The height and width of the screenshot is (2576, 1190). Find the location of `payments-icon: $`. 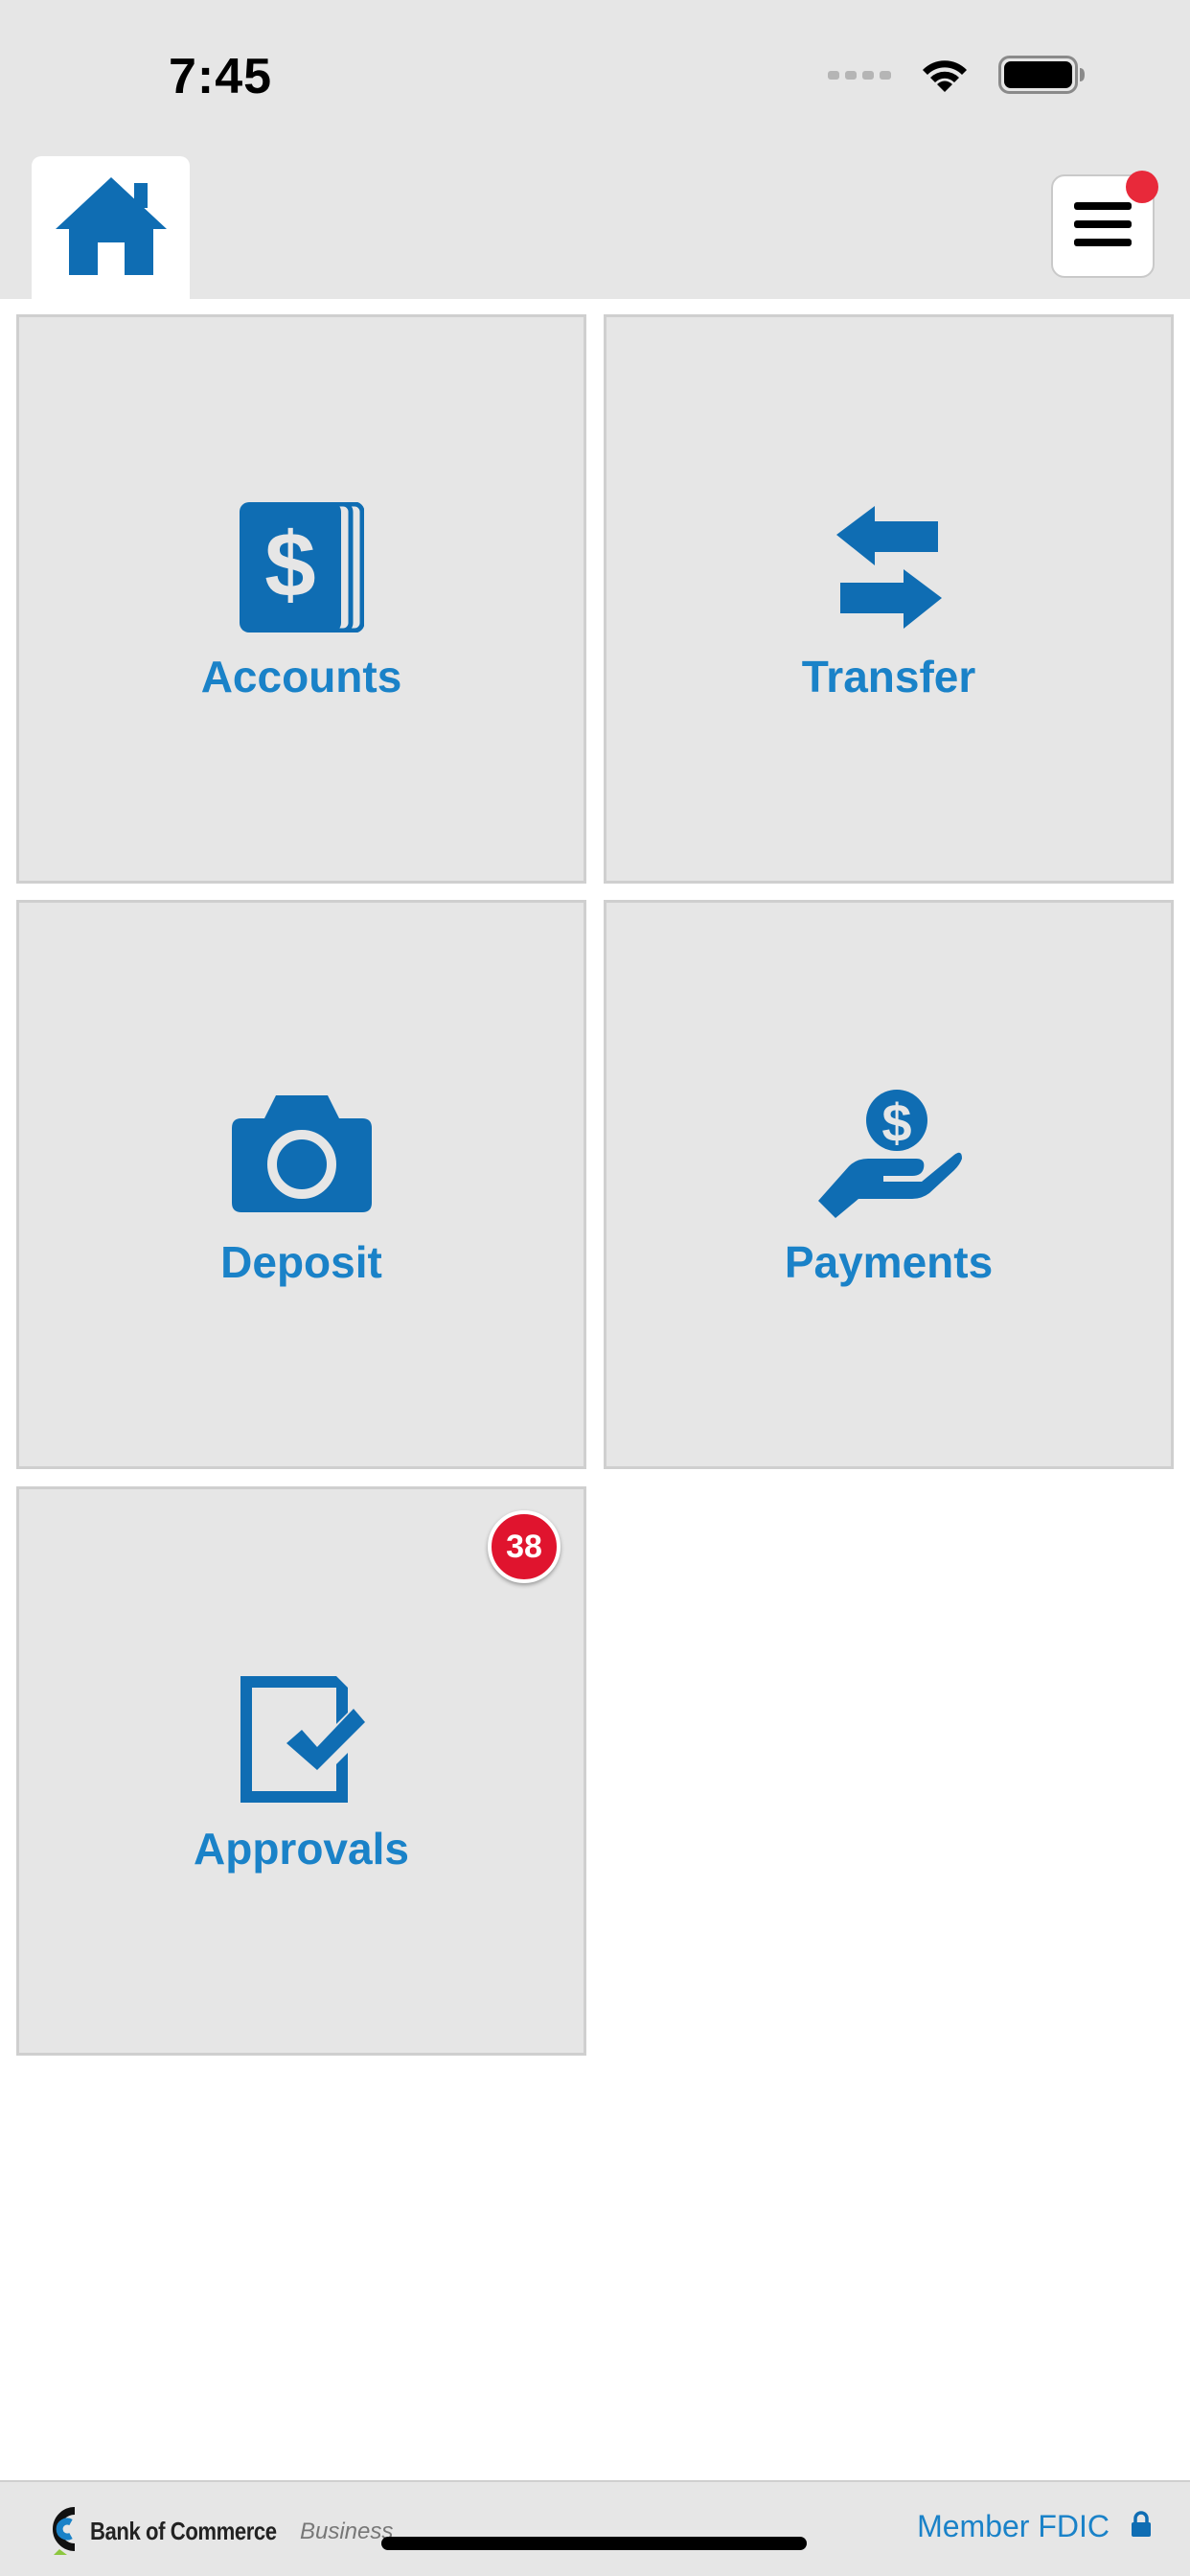

payments-icon: $ is located at coordinates (889, 1153).